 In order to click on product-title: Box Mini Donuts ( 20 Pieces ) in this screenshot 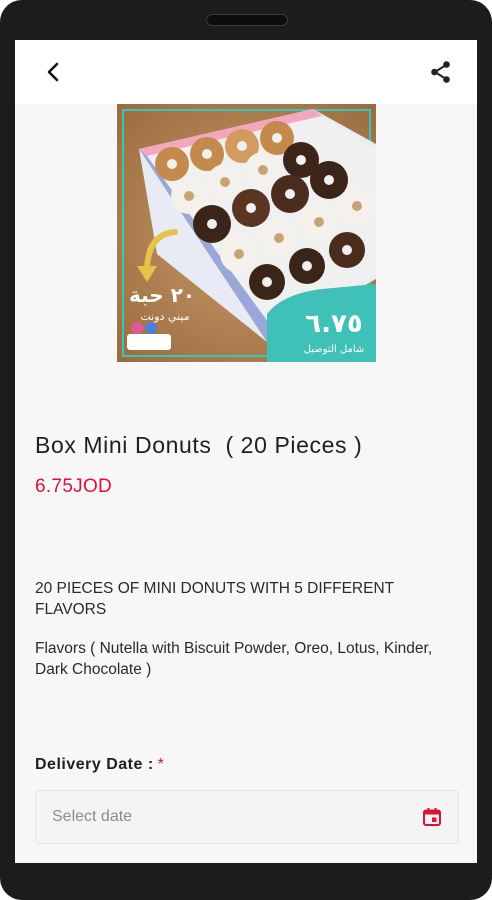, I will do `click(199, 445)`.